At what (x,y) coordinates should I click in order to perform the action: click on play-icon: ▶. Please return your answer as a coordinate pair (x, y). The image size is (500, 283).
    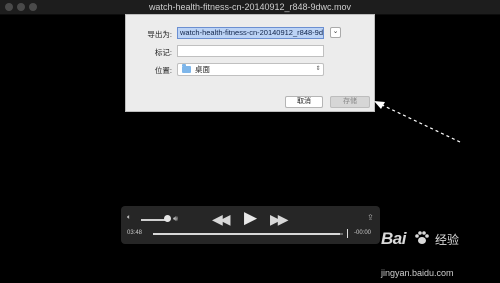
    Looking at the image, I should click on (250, 218).